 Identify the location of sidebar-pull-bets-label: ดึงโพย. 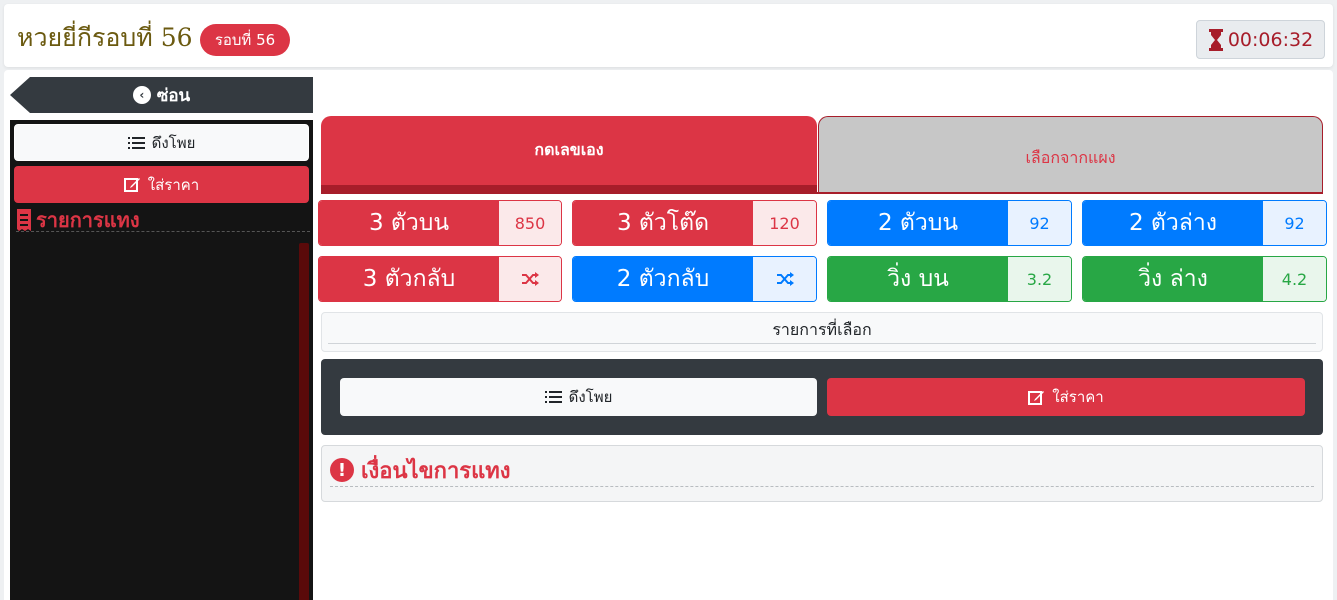
(173, 142).